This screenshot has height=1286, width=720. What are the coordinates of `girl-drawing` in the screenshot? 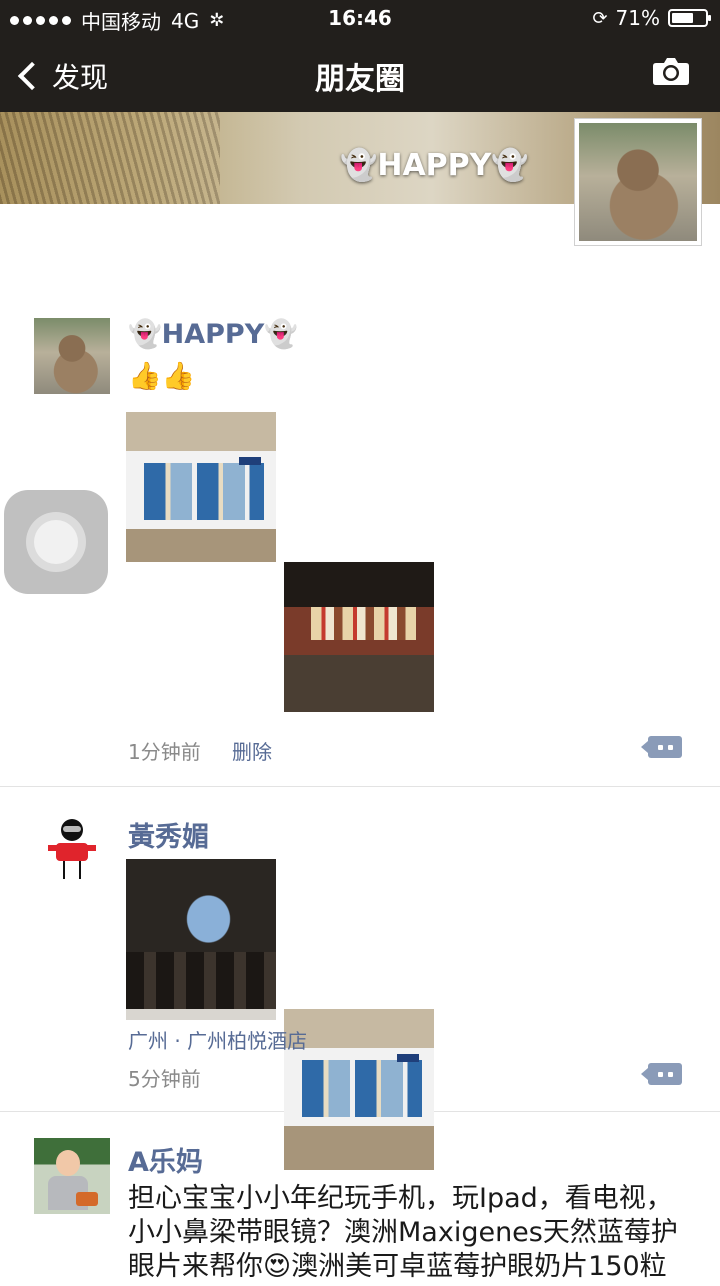 It's located at (72, 851).